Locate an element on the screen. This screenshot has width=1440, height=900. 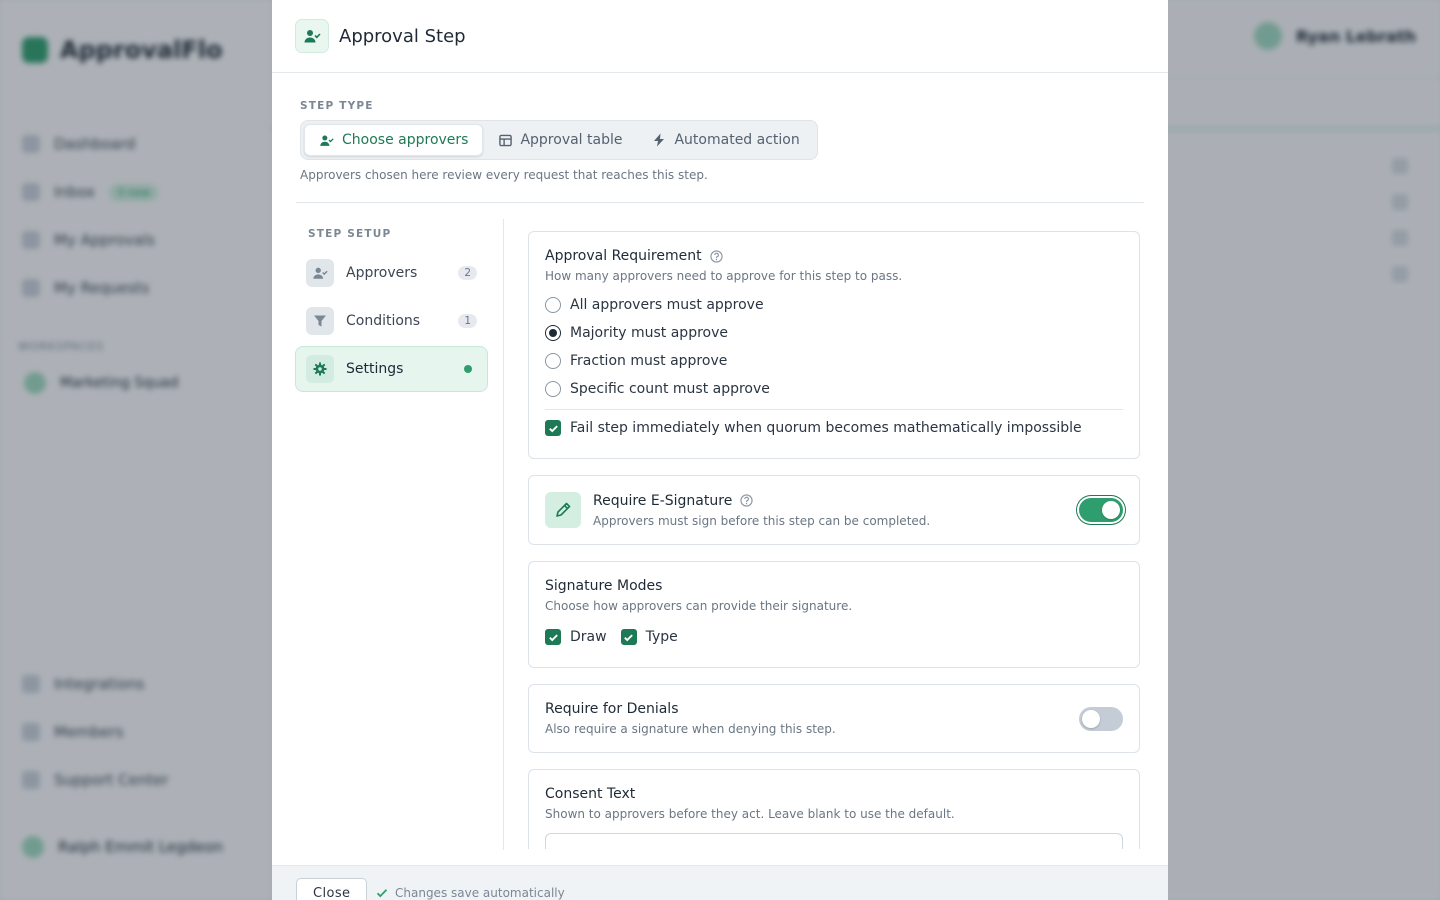
step-setup-count: 2 is located at coordinates (467, 273).